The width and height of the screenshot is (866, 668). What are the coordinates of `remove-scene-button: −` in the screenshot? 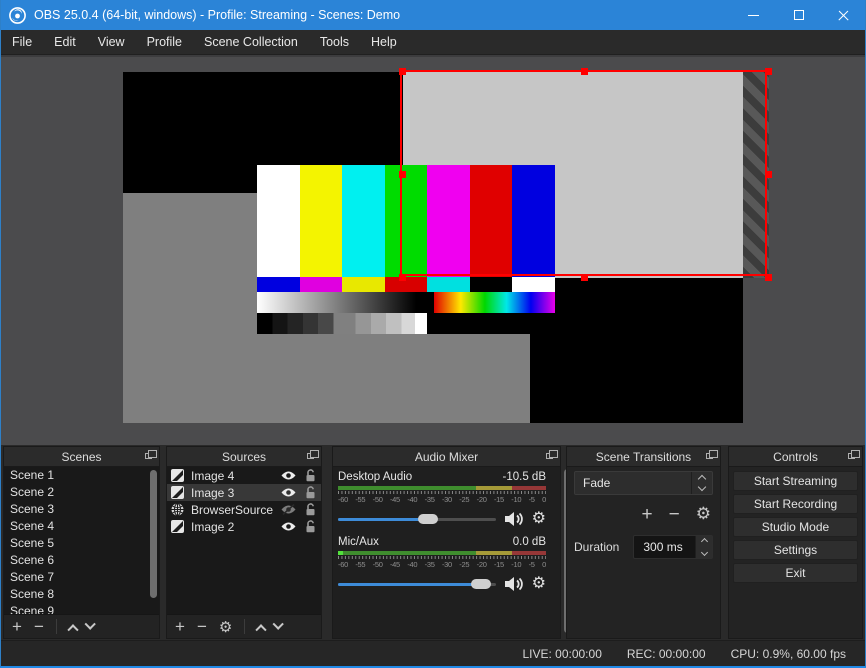 It's located at (39, 626).